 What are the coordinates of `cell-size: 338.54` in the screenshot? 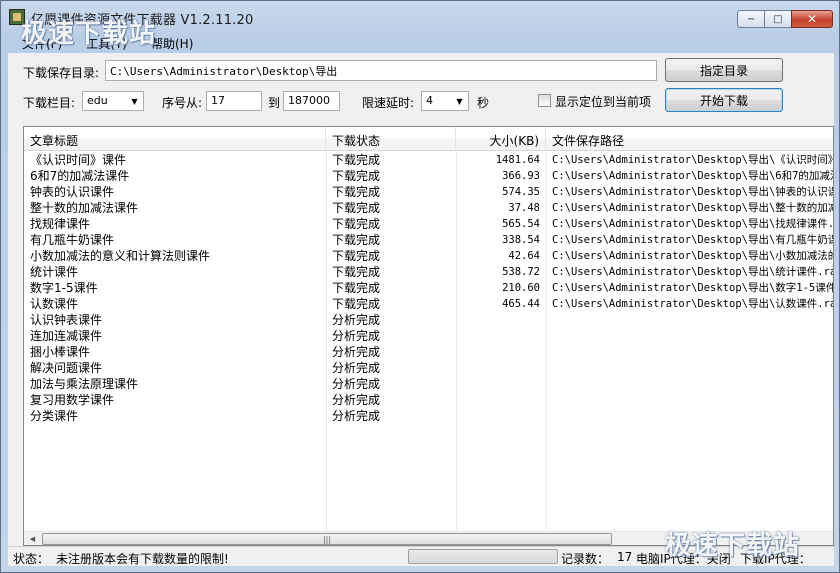 It's located at (521, 240).